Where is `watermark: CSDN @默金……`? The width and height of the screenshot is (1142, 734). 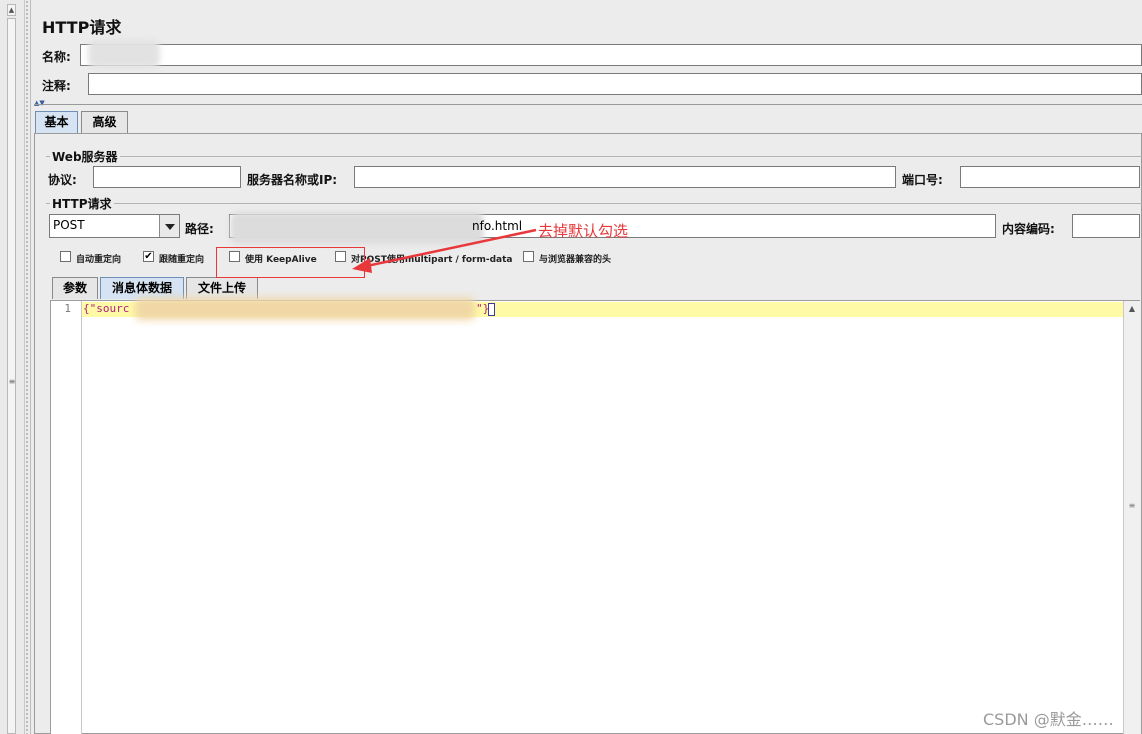
watermark: CSDN @默金…… is located at coordinates (1048, 719).